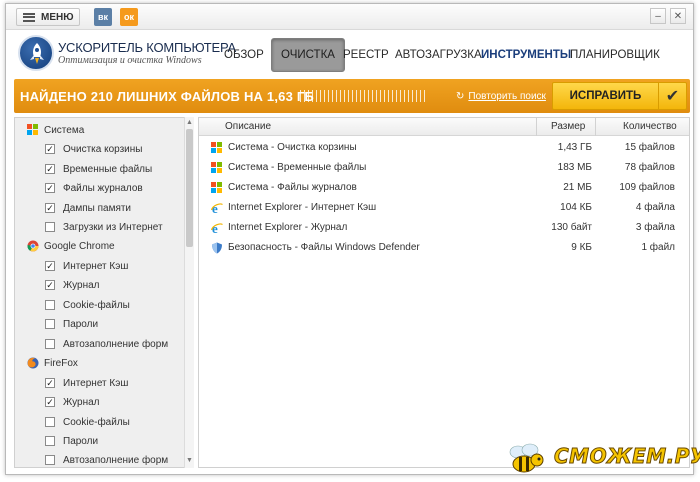 The height and width of the screenshot is (482, 700). Describe the element at coordinates (672, 96) in the screenshot. I see `checkmark-icon: ✔` at that location.